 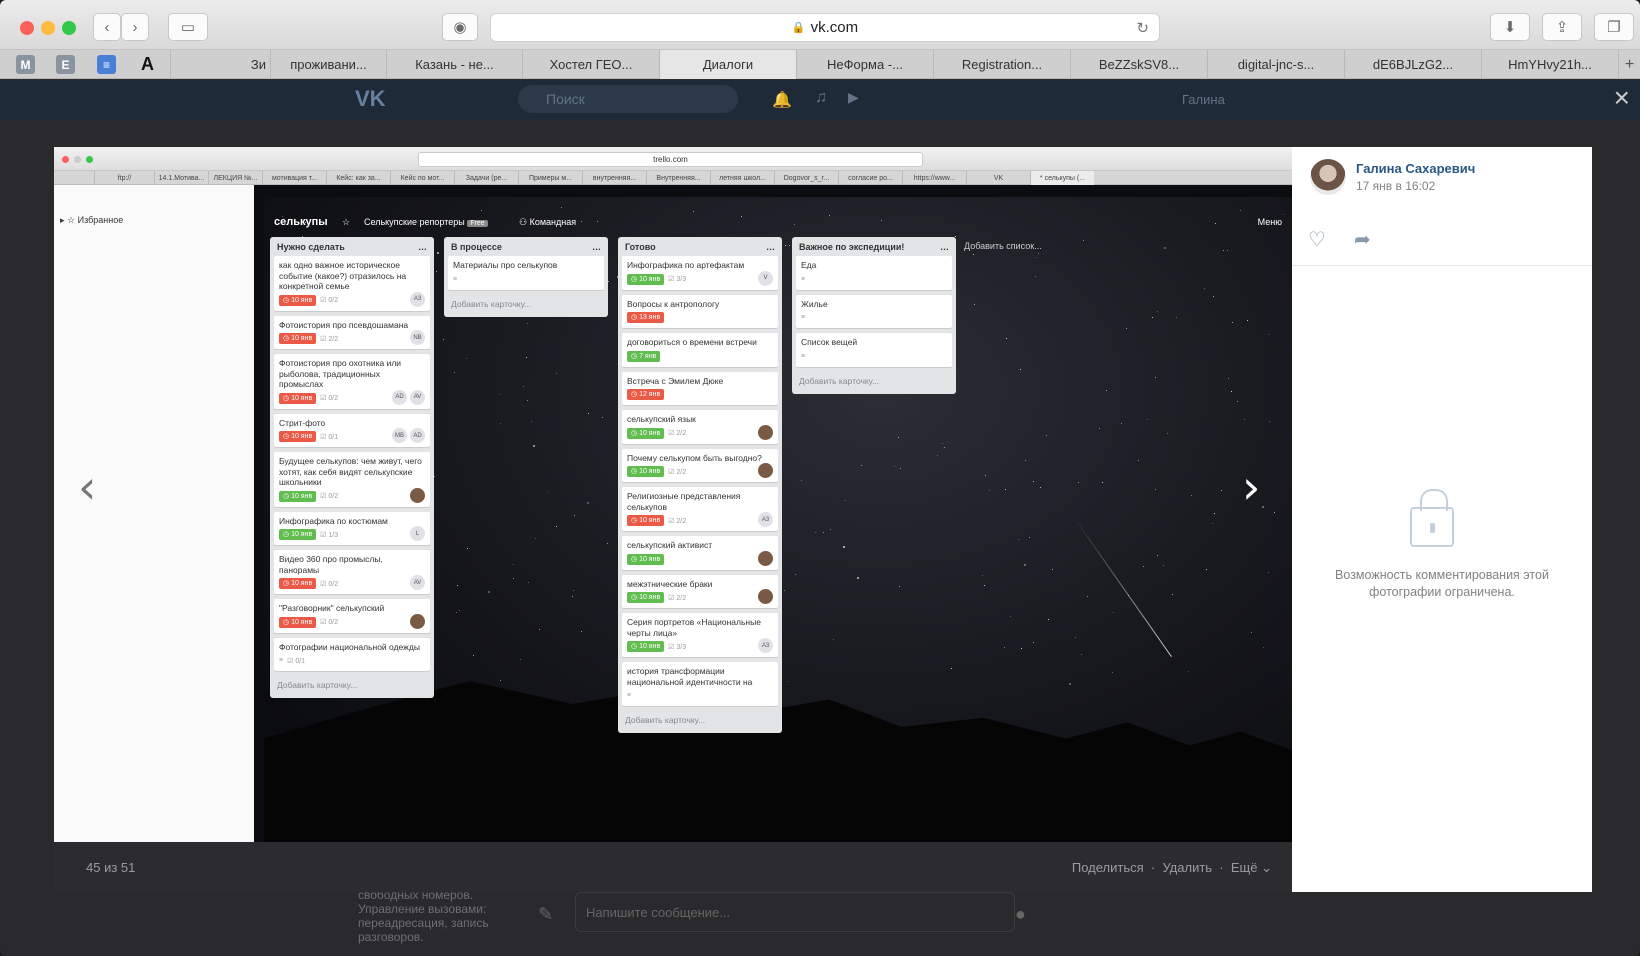 What do you see at coordinates (332, 608) in the screenshot?
I see `card-title: "Разговорник" селькупский` at bounding box center [332, 608].